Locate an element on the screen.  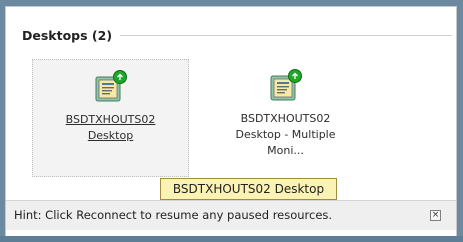
close-icon: × is located at coordinates (435, 215).